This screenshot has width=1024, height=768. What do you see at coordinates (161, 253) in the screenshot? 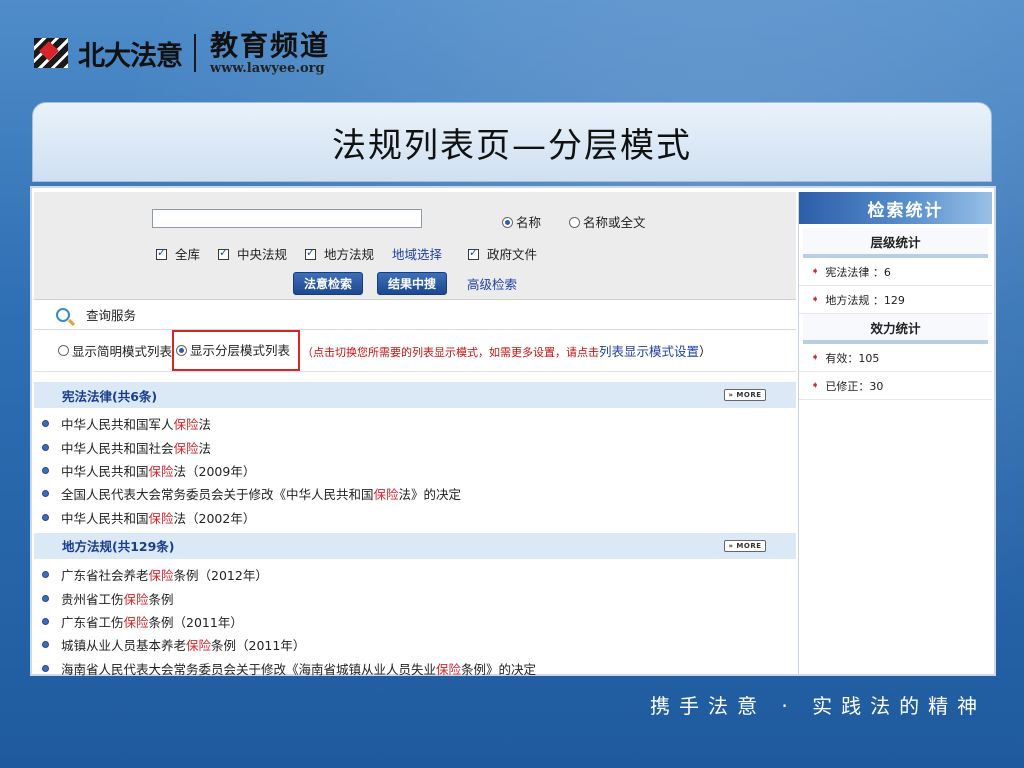
I see `checkbox-all` at bounding box center [161, 253].